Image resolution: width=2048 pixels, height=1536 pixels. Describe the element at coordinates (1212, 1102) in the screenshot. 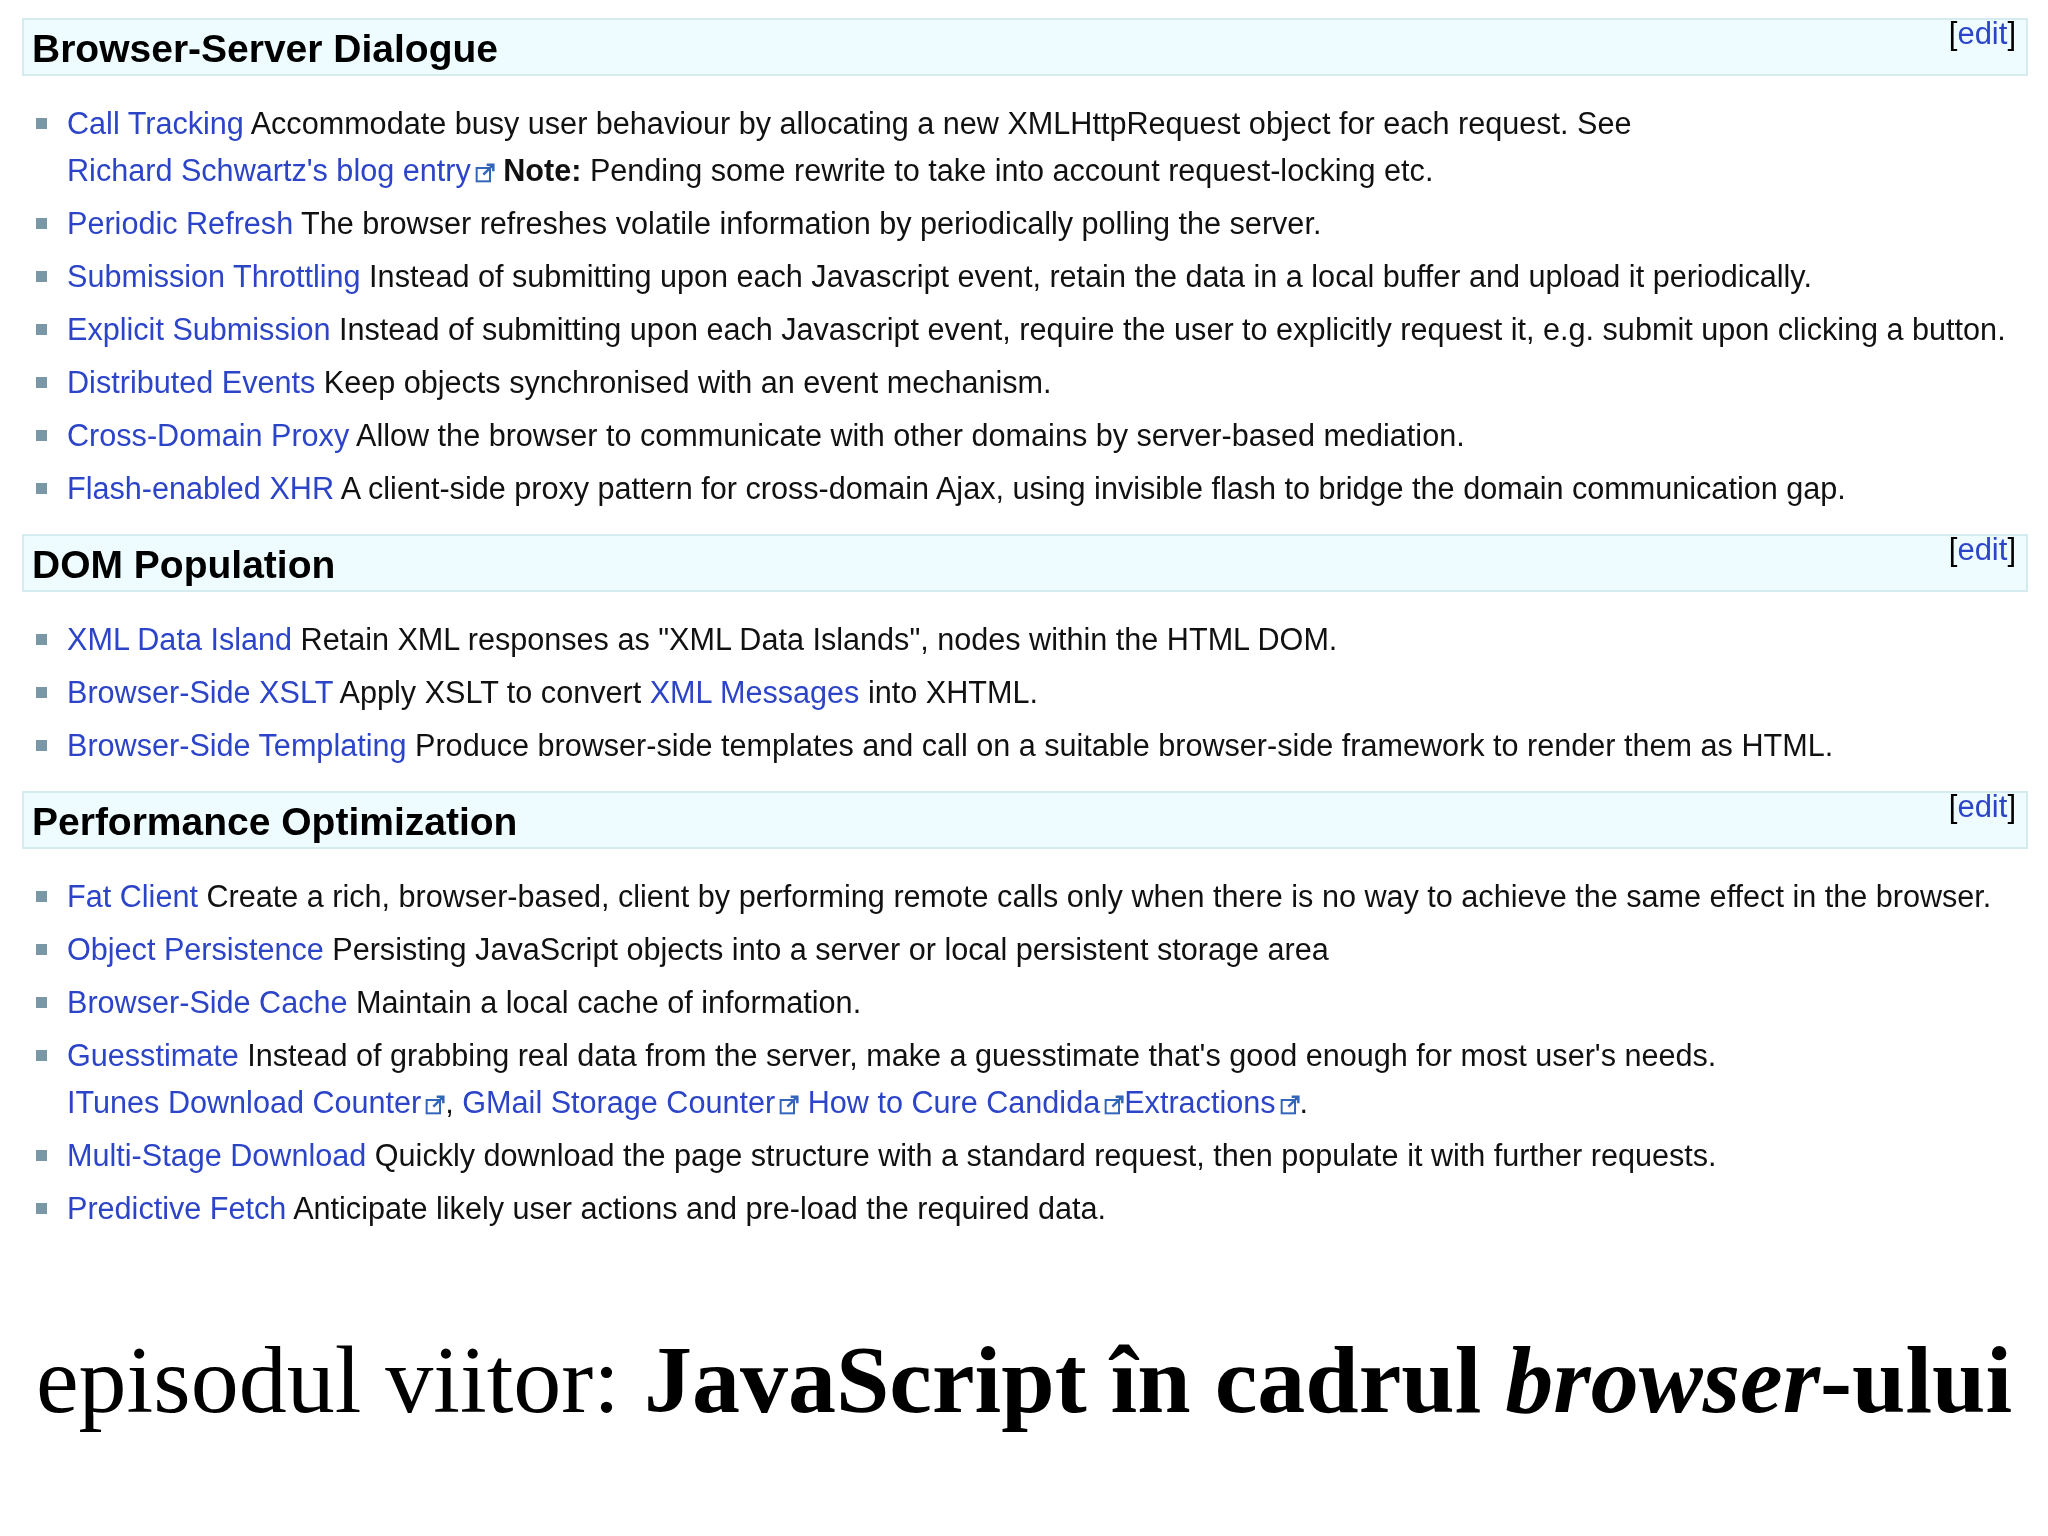

I see `external-link: Extractions` at that location.